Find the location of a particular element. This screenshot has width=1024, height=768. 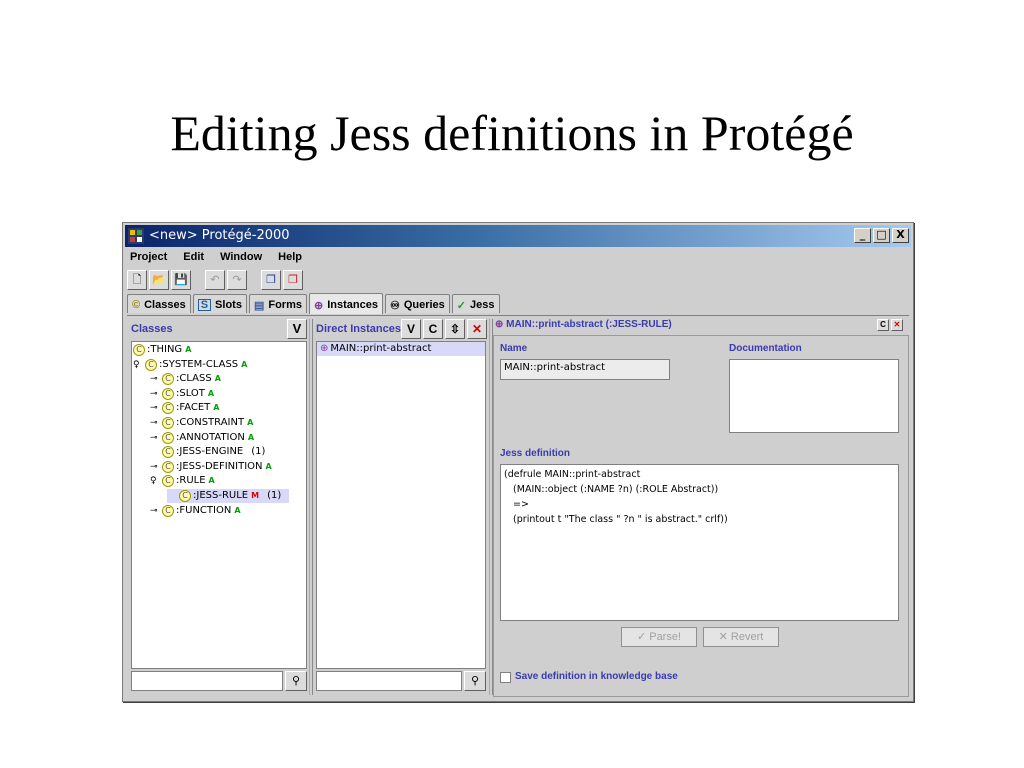

windows-icon: ❐ is located at coordinates (271, 279).